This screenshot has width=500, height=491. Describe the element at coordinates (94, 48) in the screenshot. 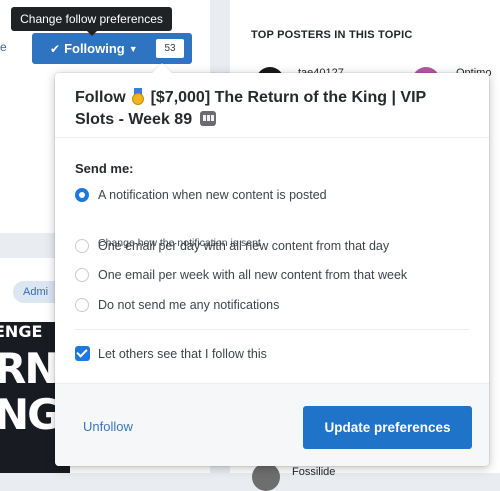

I see `following-label: Following` at that location.